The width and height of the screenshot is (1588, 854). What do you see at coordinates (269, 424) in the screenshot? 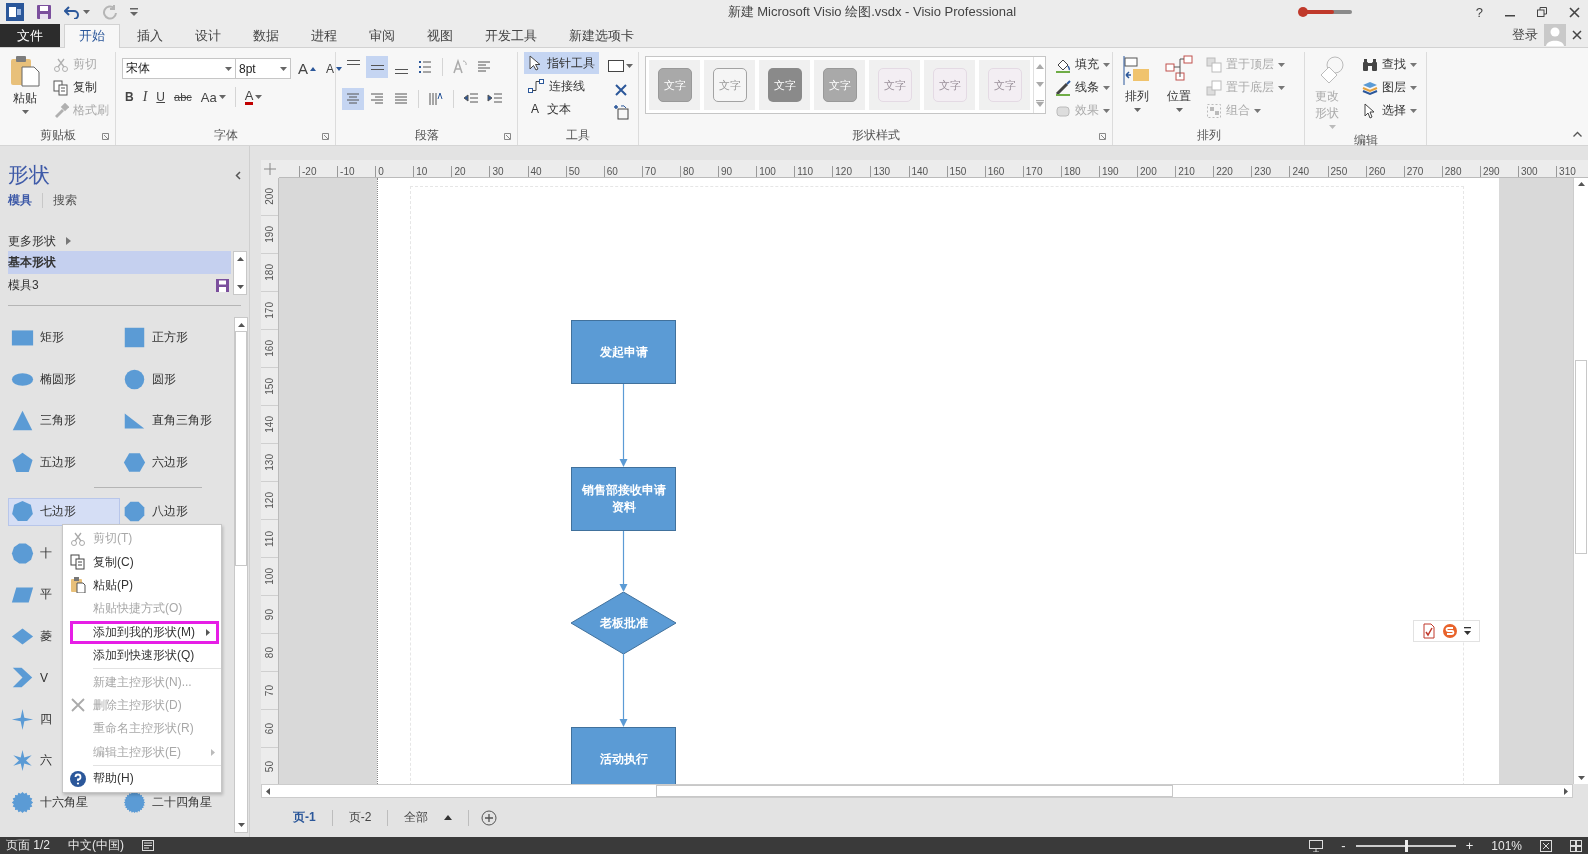
I see `ruler-label: 140` at bounding box center [269, 424].